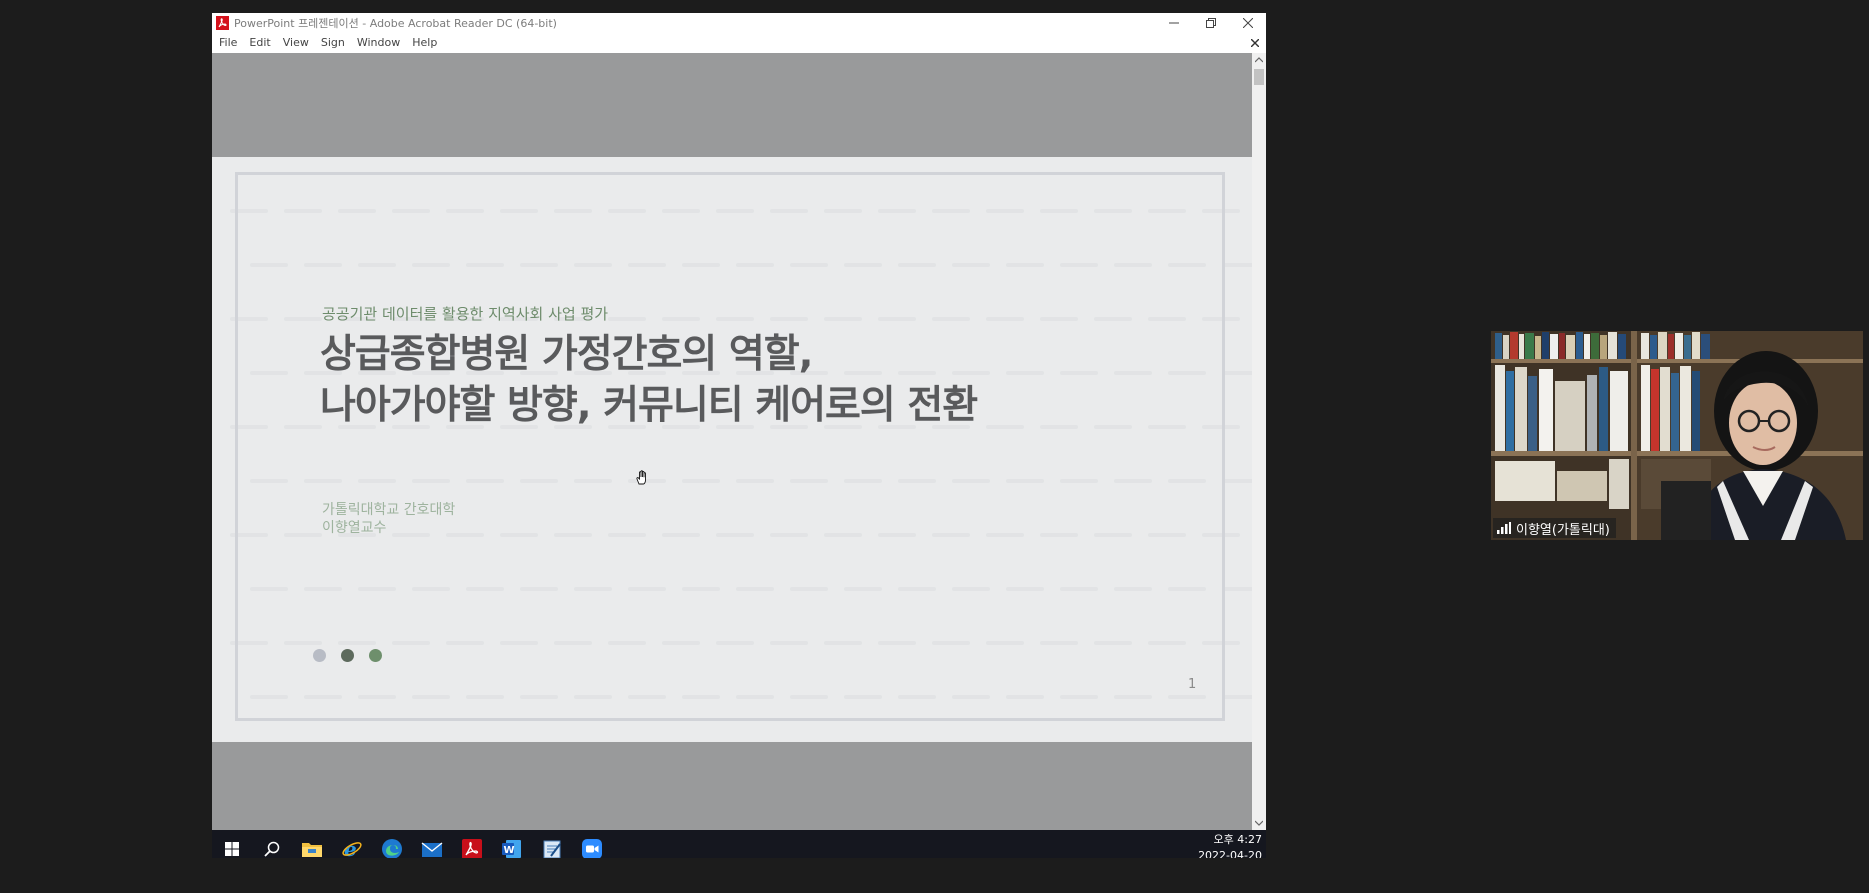 The image size is (1869, 893). Describe the element at coordinates (333, 43) in the screenshot. I see `menu-sign: Sign` at that location.